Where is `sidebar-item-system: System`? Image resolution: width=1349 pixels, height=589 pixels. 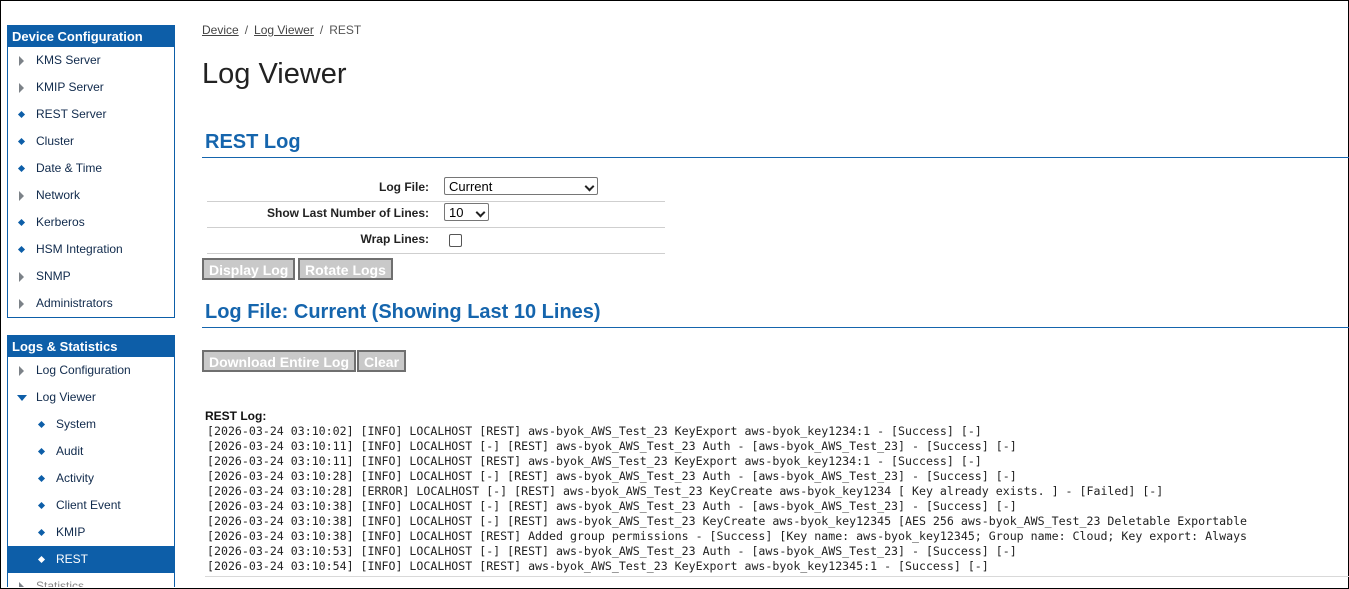
sidebar-item-system: System is located at coordinates (91, 424).